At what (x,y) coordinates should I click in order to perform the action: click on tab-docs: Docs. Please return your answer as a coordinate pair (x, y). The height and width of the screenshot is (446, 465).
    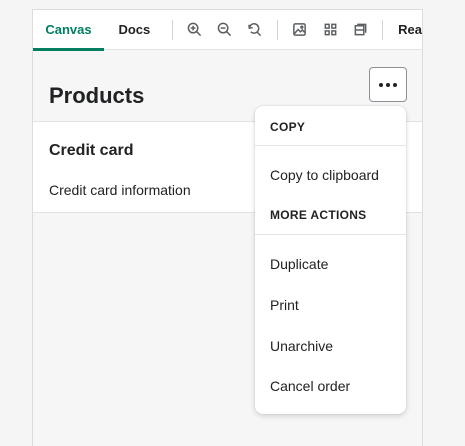
    Looking at the image, I should click on (134, 30).